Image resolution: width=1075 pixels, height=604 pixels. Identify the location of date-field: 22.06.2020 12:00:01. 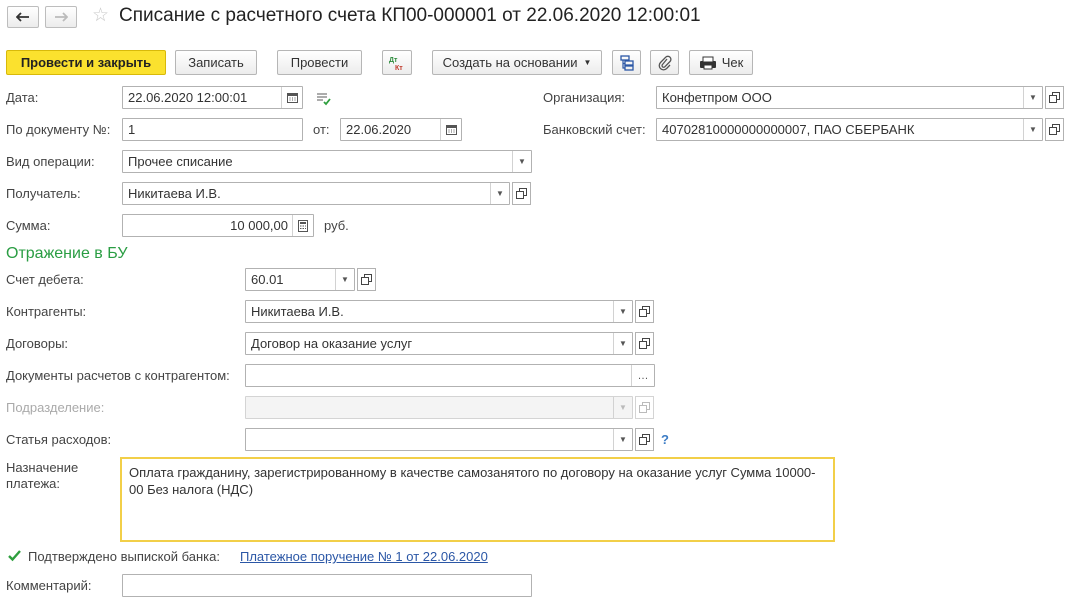
(212, 97).